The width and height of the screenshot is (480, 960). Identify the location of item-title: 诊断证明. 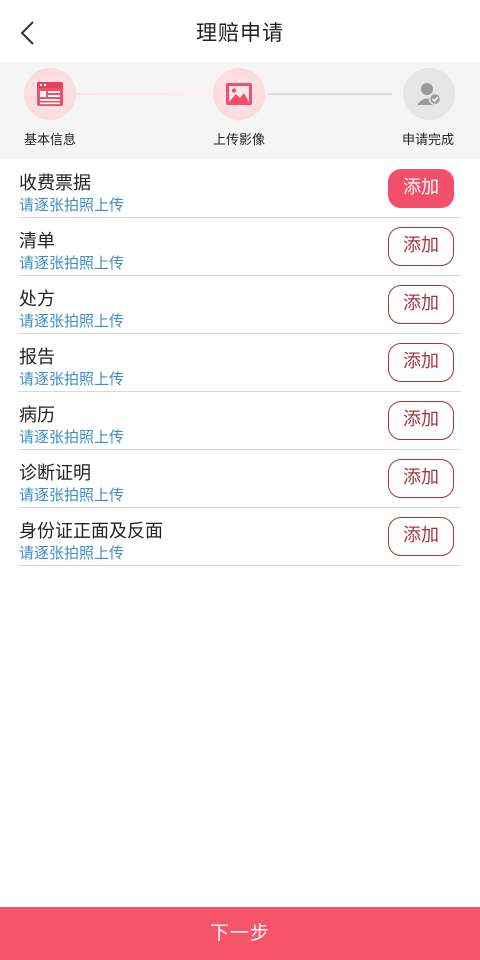
(55, 473).